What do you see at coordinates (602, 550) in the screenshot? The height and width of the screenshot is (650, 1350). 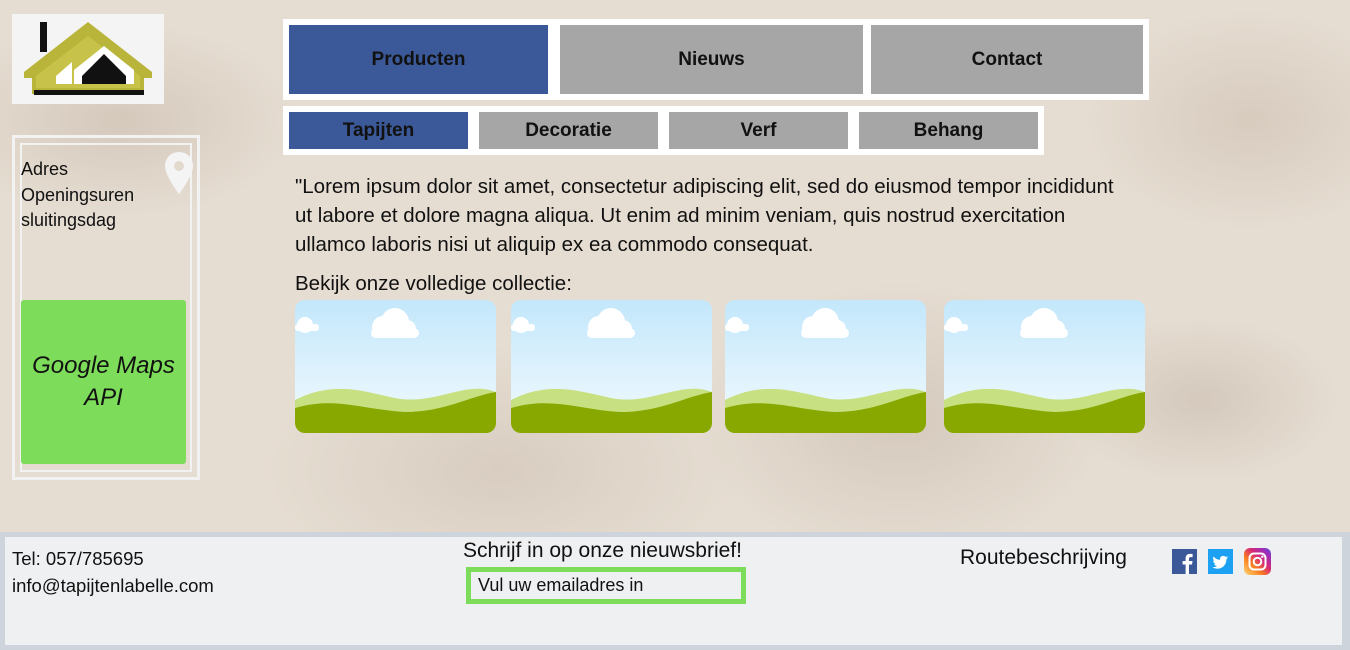 I see `newsletter-title: Schrijf in op onze nieuwsbrief!` at bounding box center [602, 550].